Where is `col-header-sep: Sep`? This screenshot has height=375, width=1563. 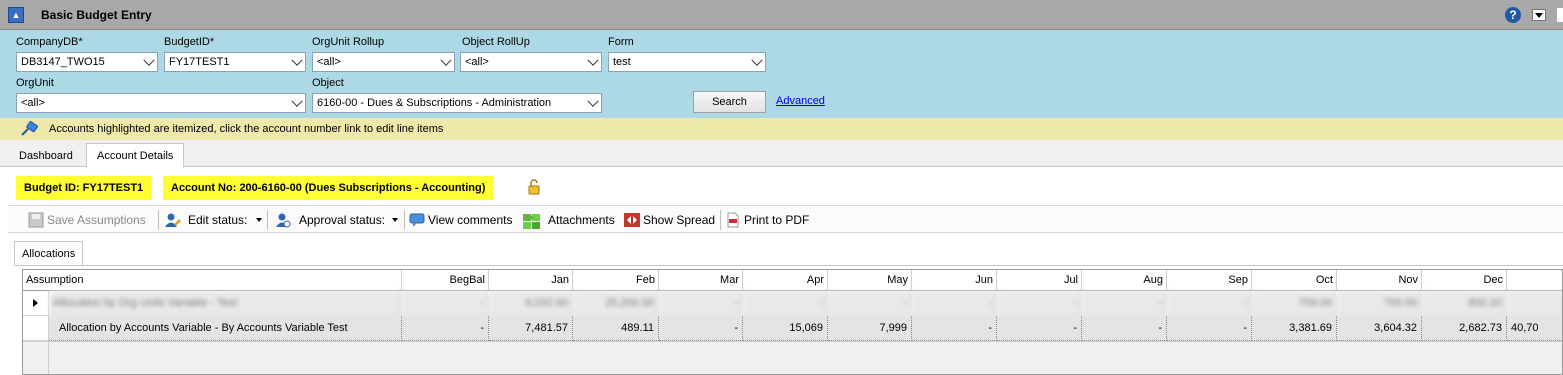
col-header-sep: Sep is located at coordinates (1209, 280).